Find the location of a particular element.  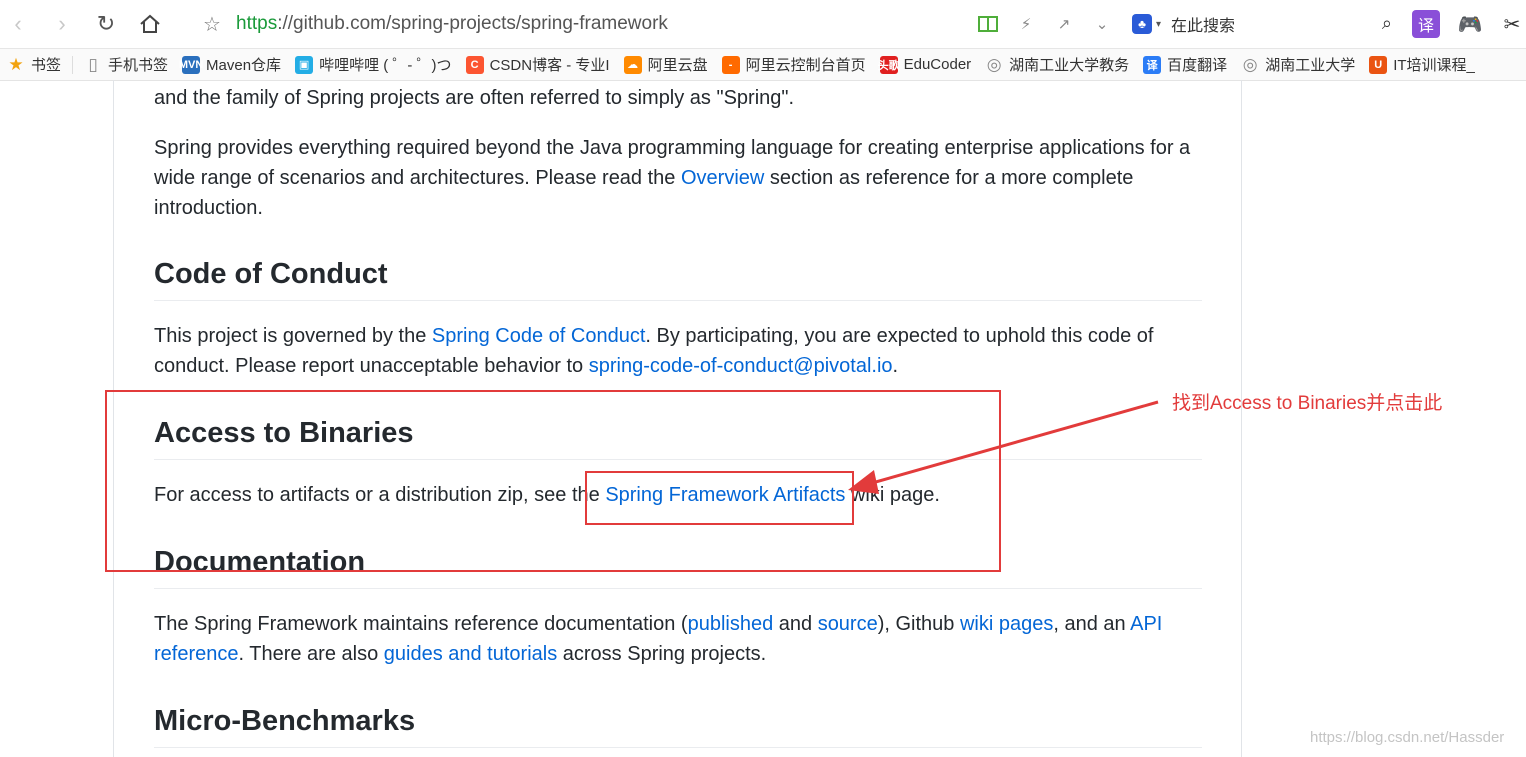

annotation-arrow-line is located at coordinates (1008, 444).